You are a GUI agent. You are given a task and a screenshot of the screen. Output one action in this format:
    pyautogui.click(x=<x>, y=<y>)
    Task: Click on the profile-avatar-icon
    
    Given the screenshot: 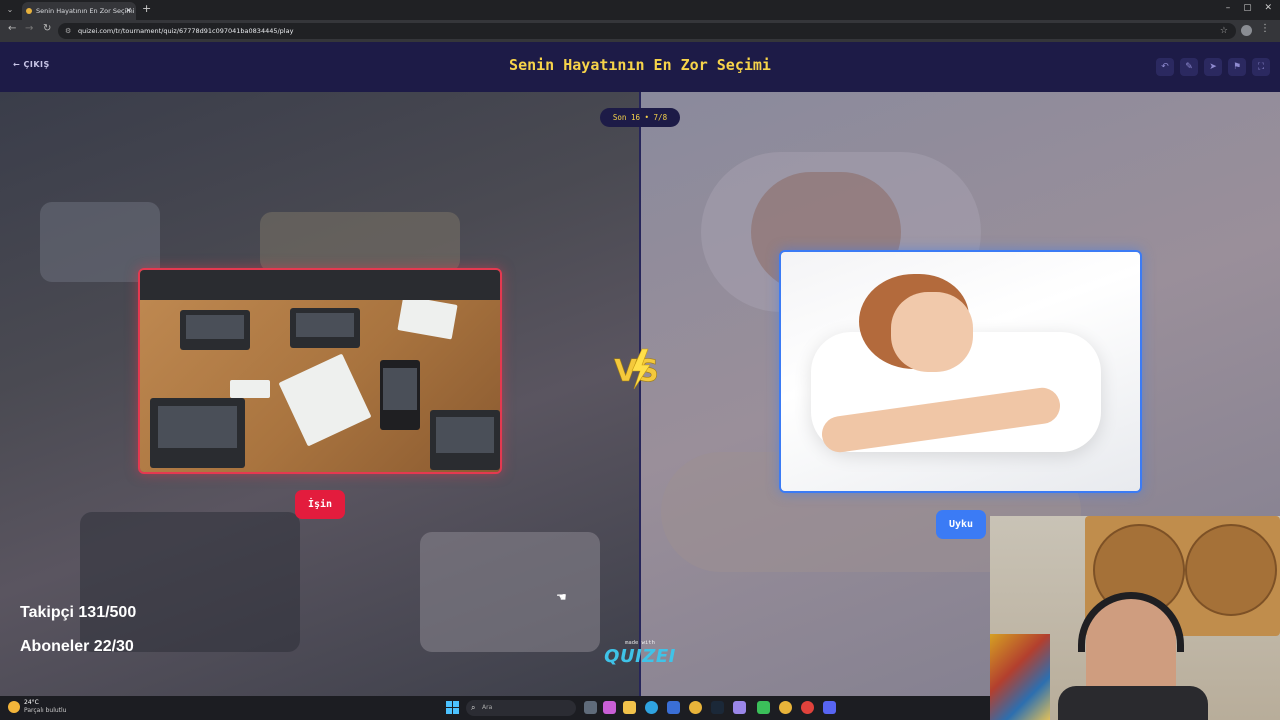 What is the action you would take?
    pyautogui.click(x=1246, y=30)
    